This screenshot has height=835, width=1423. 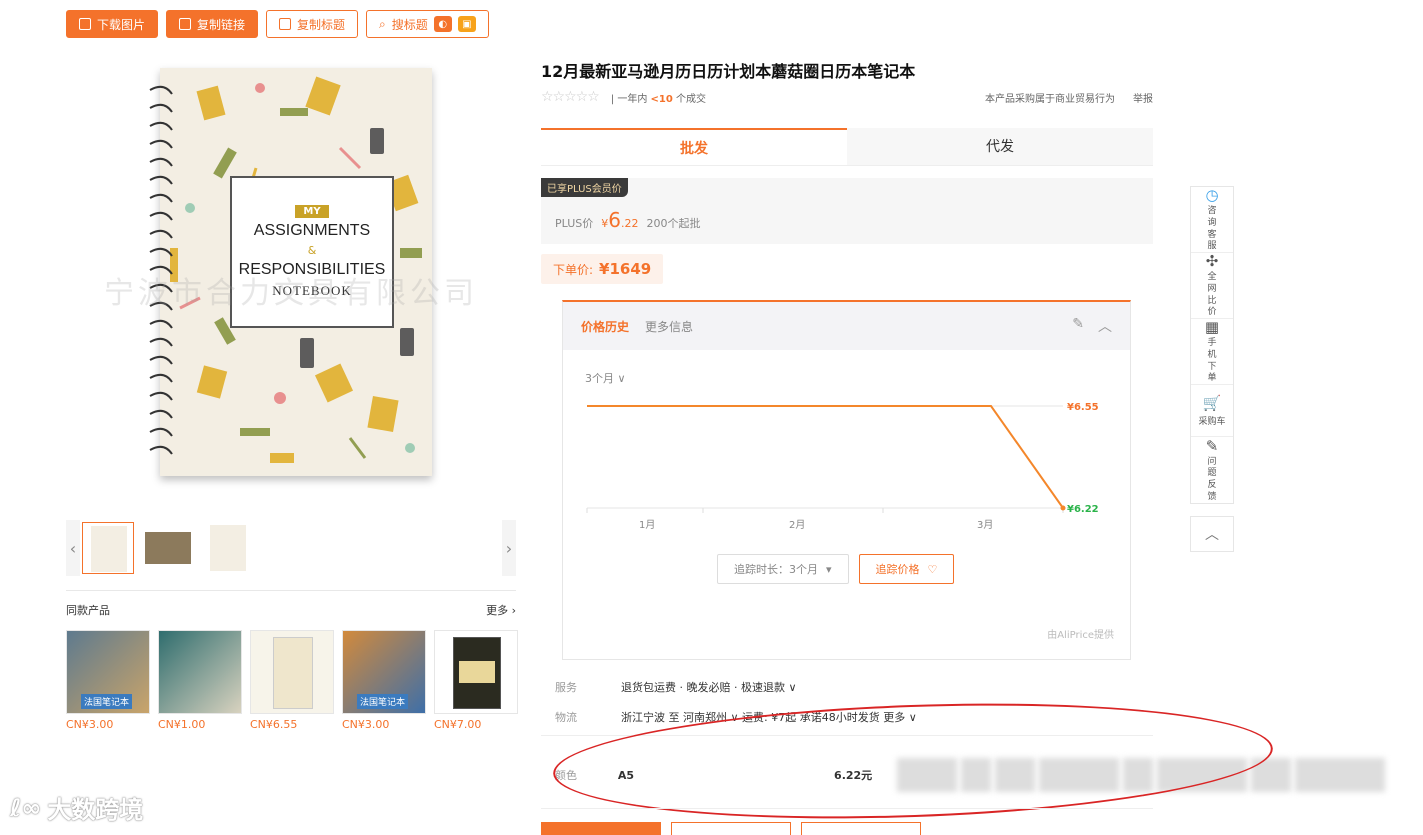 What do you see at coordinates (1212, 195) in the screenshot?
I see `clock-icon: ◷` at bounding box center [1212, 195].